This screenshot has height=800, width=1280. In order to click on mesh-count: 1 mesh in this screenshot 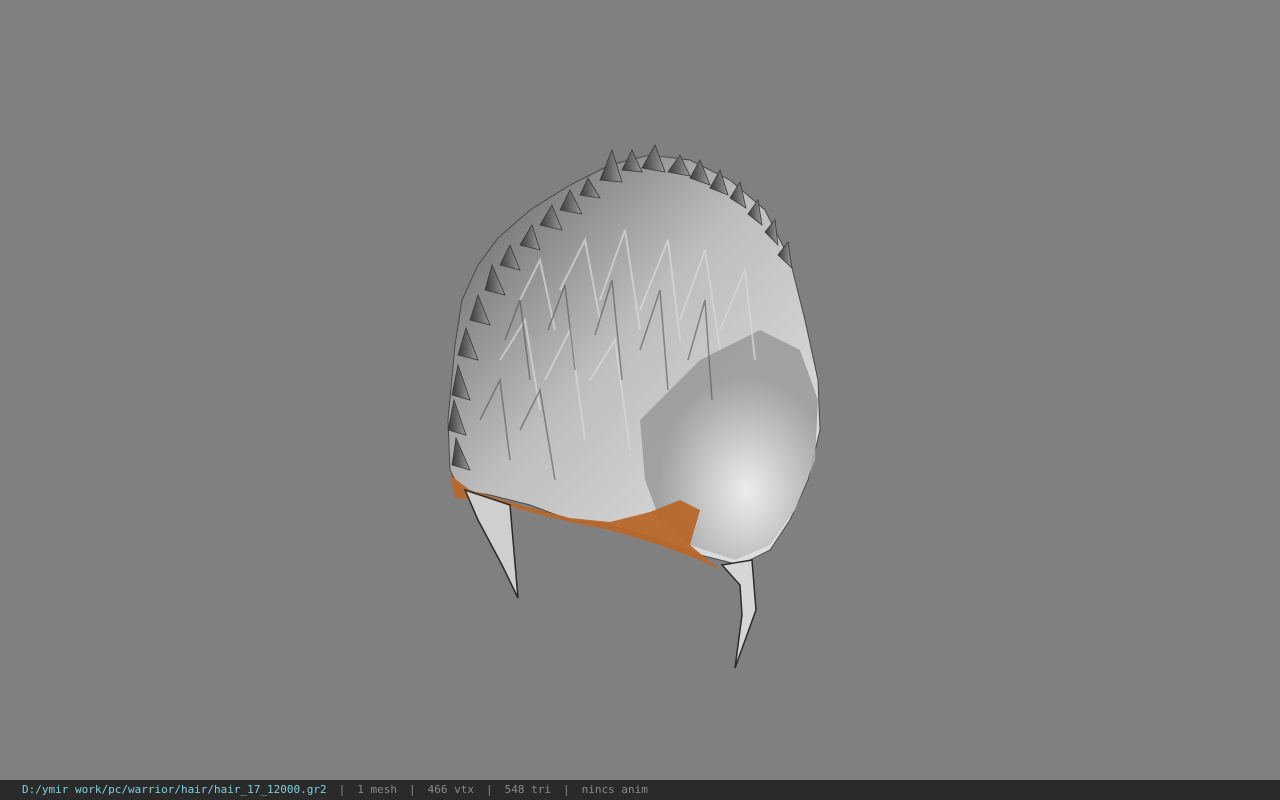, I will do `click(377, 789)`.